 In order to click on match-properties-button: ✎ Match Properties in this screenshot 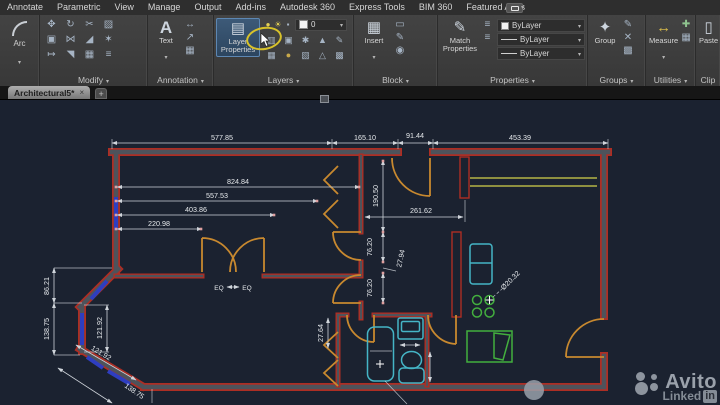, I will do `click(460, 36)`.